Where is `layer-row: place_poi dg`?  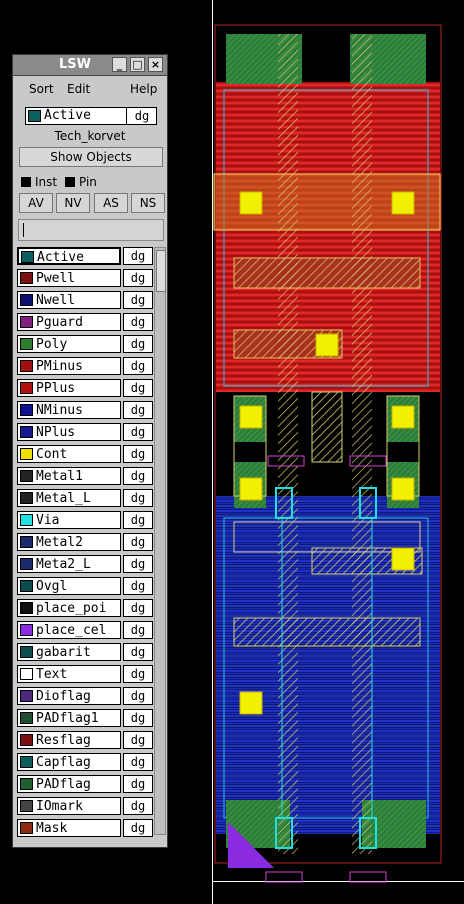
layer-row: place_poi dg is located at coordinates (85, 608).